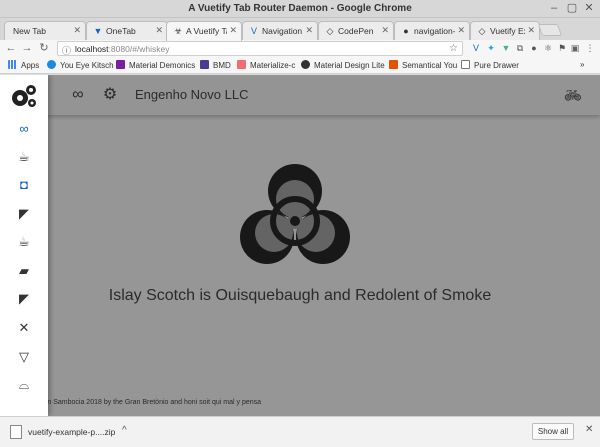 Image resolution: width=600 pixels, height=447 pixels. Describe the element at coordinates (490, 65) in the screenshot. I see `bookmark-pure-drawer: Pure Drawer` at that location.